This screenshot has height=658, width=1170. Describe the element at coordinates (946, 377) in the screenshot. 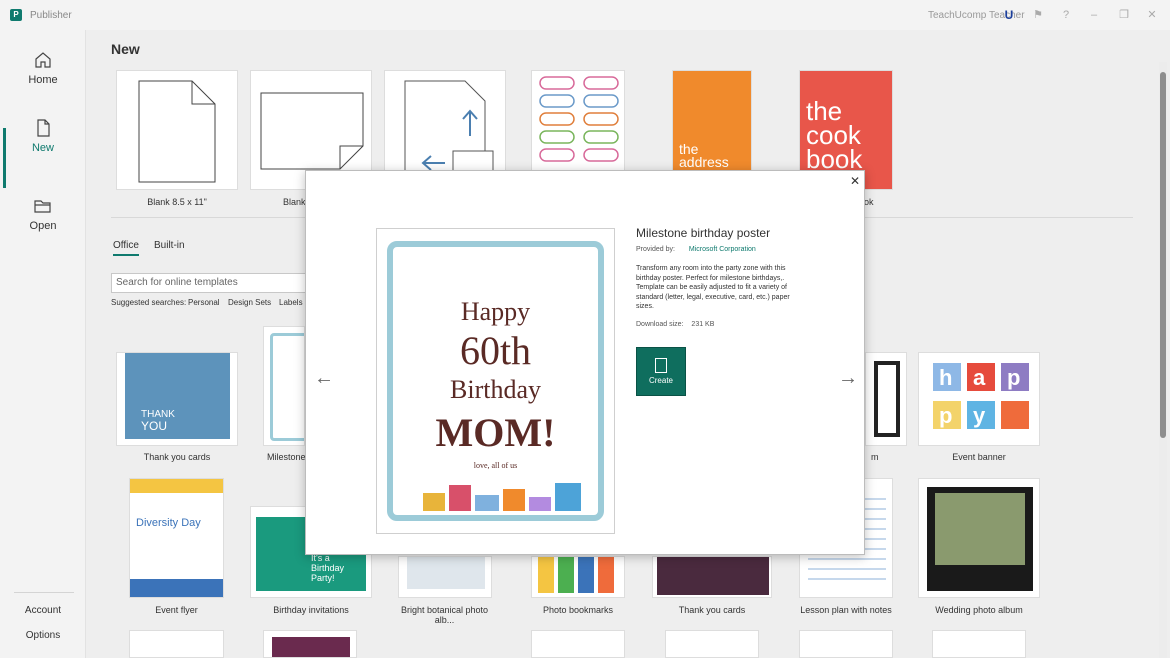

I see `banner-letter-h: h` at that location.